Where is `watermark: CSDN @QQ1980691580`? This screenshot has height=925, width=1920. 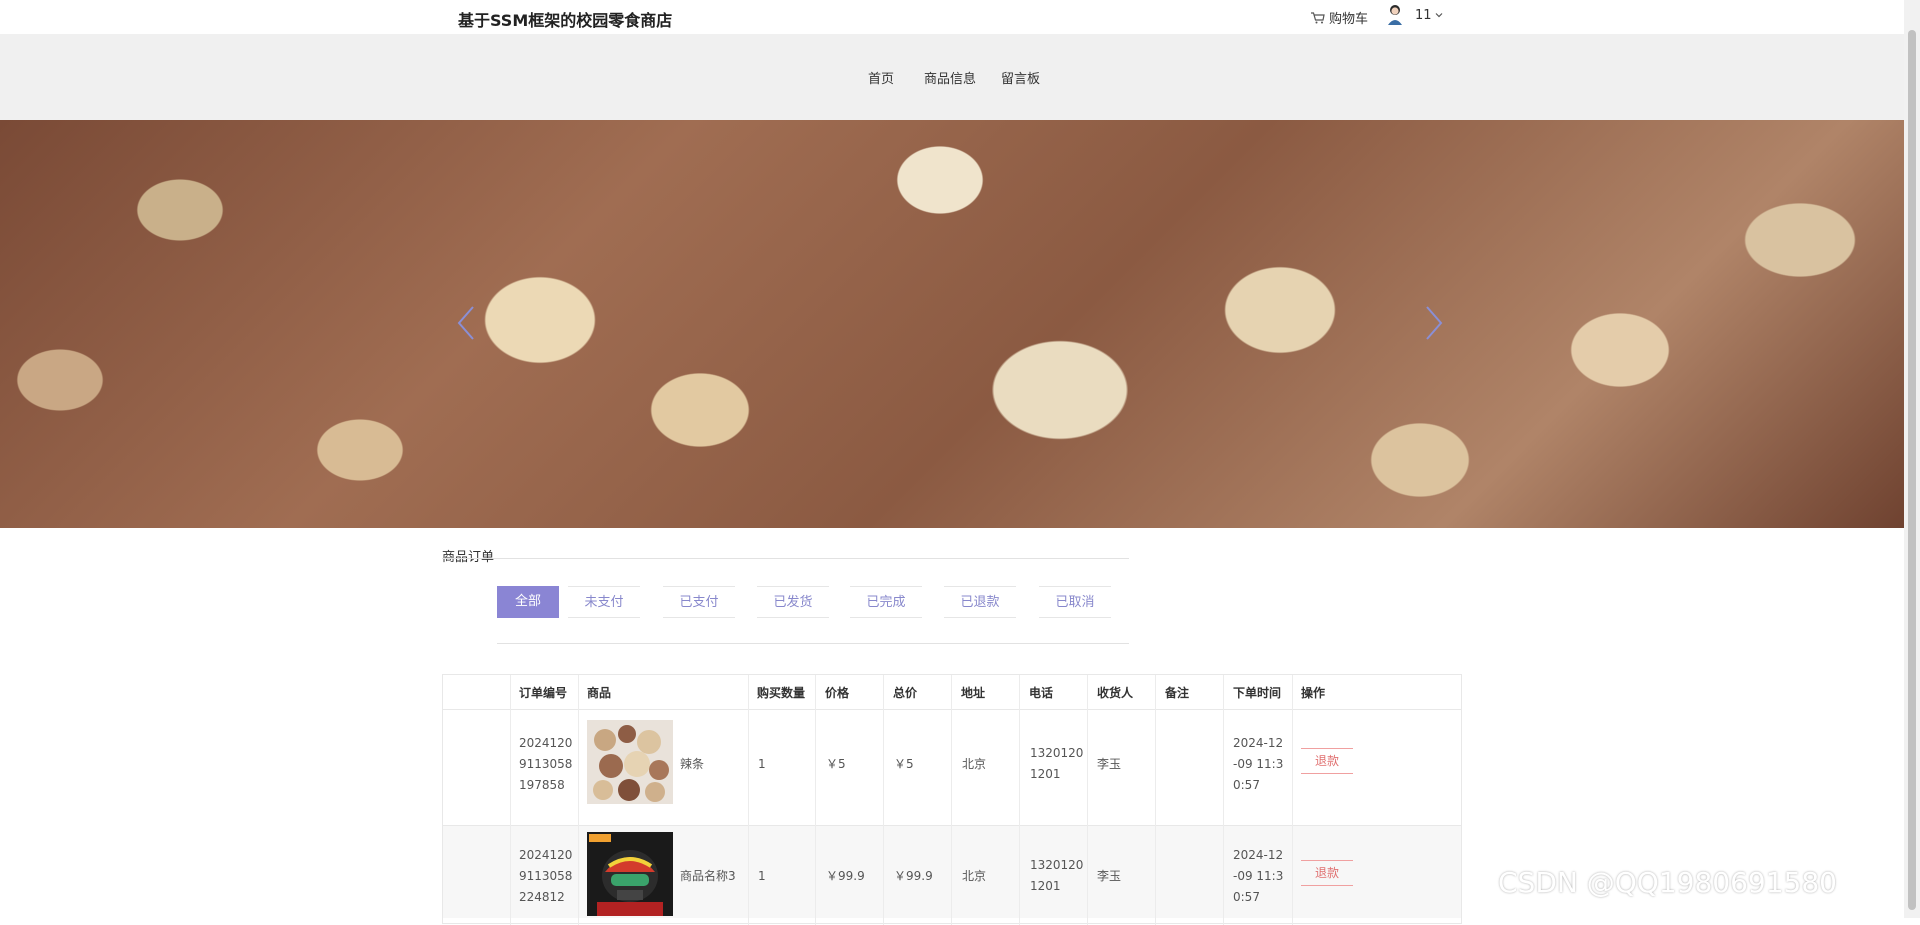 watermark: CSDN @QQ1980691580 is located at coordinates (1667, 882).